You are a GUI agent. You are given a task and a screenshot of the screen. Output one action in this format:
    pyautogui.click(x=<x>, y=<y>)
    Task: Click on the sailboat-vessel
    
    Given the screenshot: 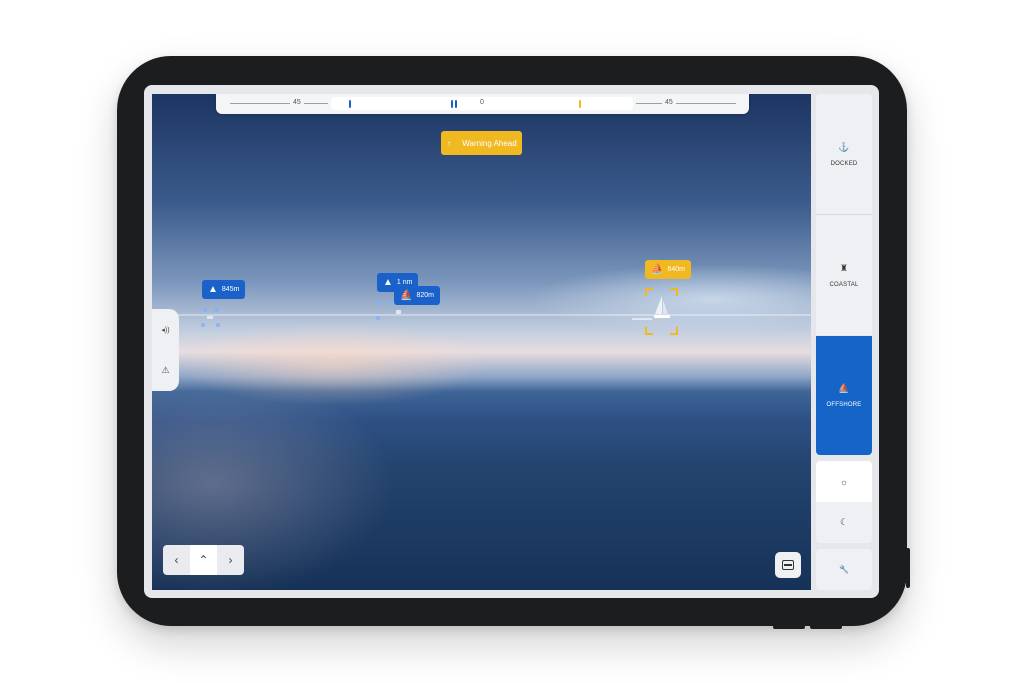 What is the action you would take?
    pyautogui.click(x=662, y=307)
    